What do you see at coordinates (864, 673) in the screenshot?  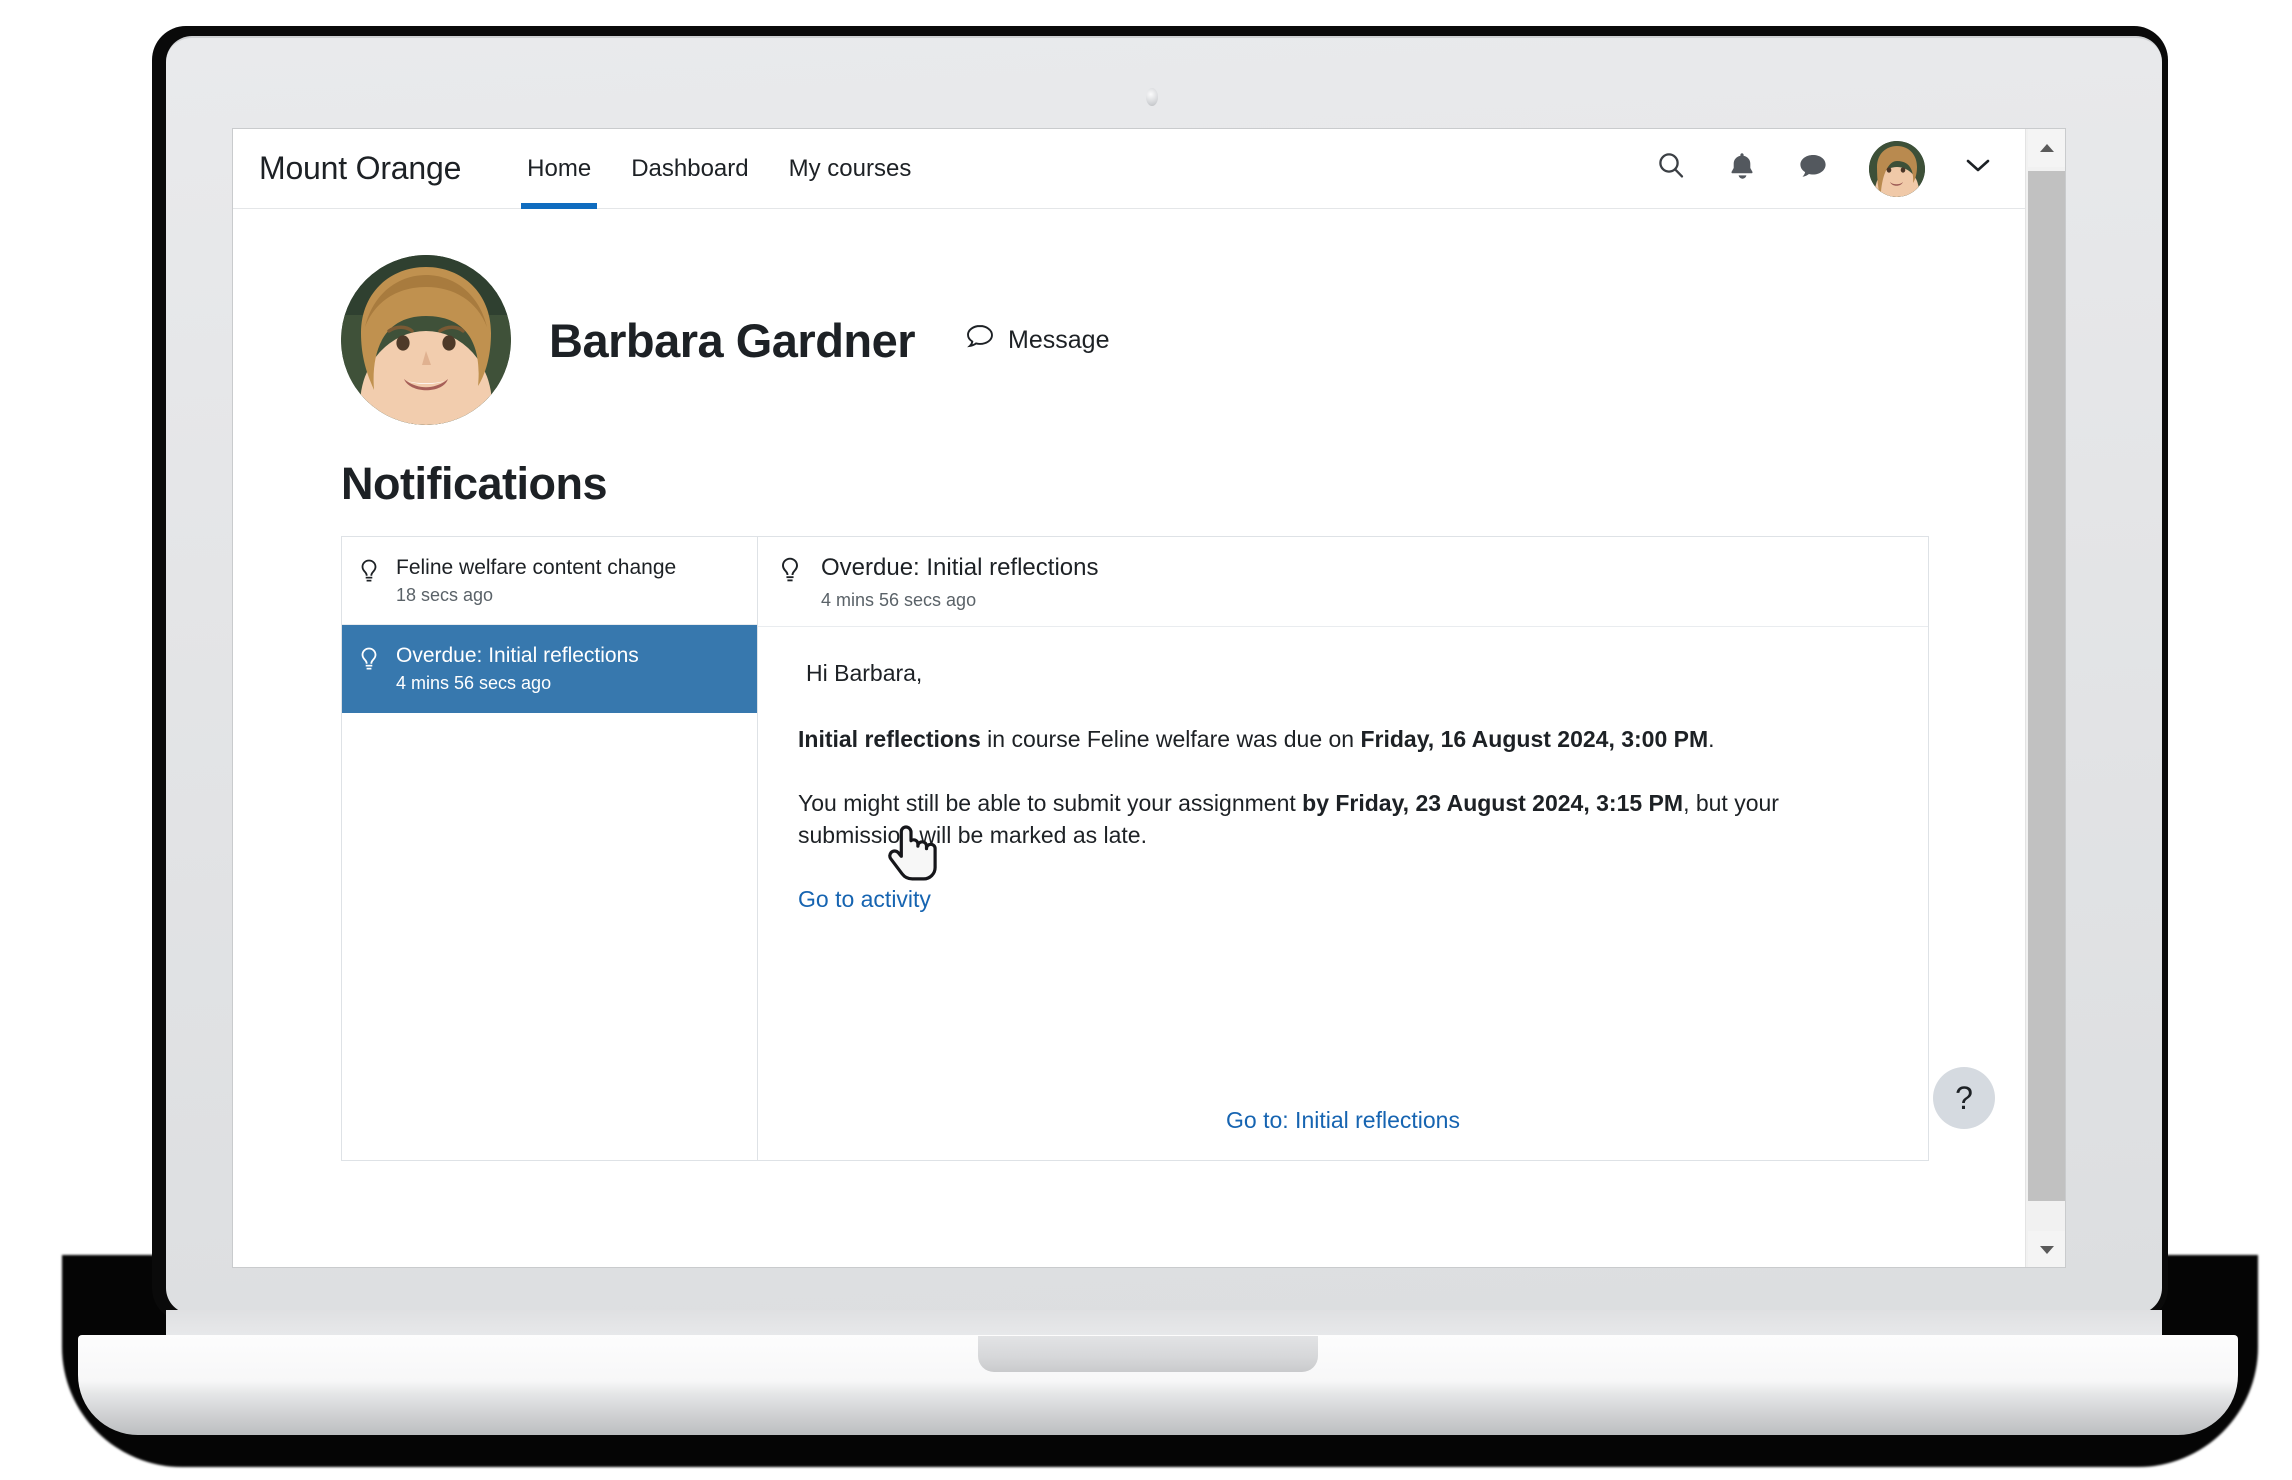 I see `greeting-text: Hi Barbara,` at bounding box center [864, 673].